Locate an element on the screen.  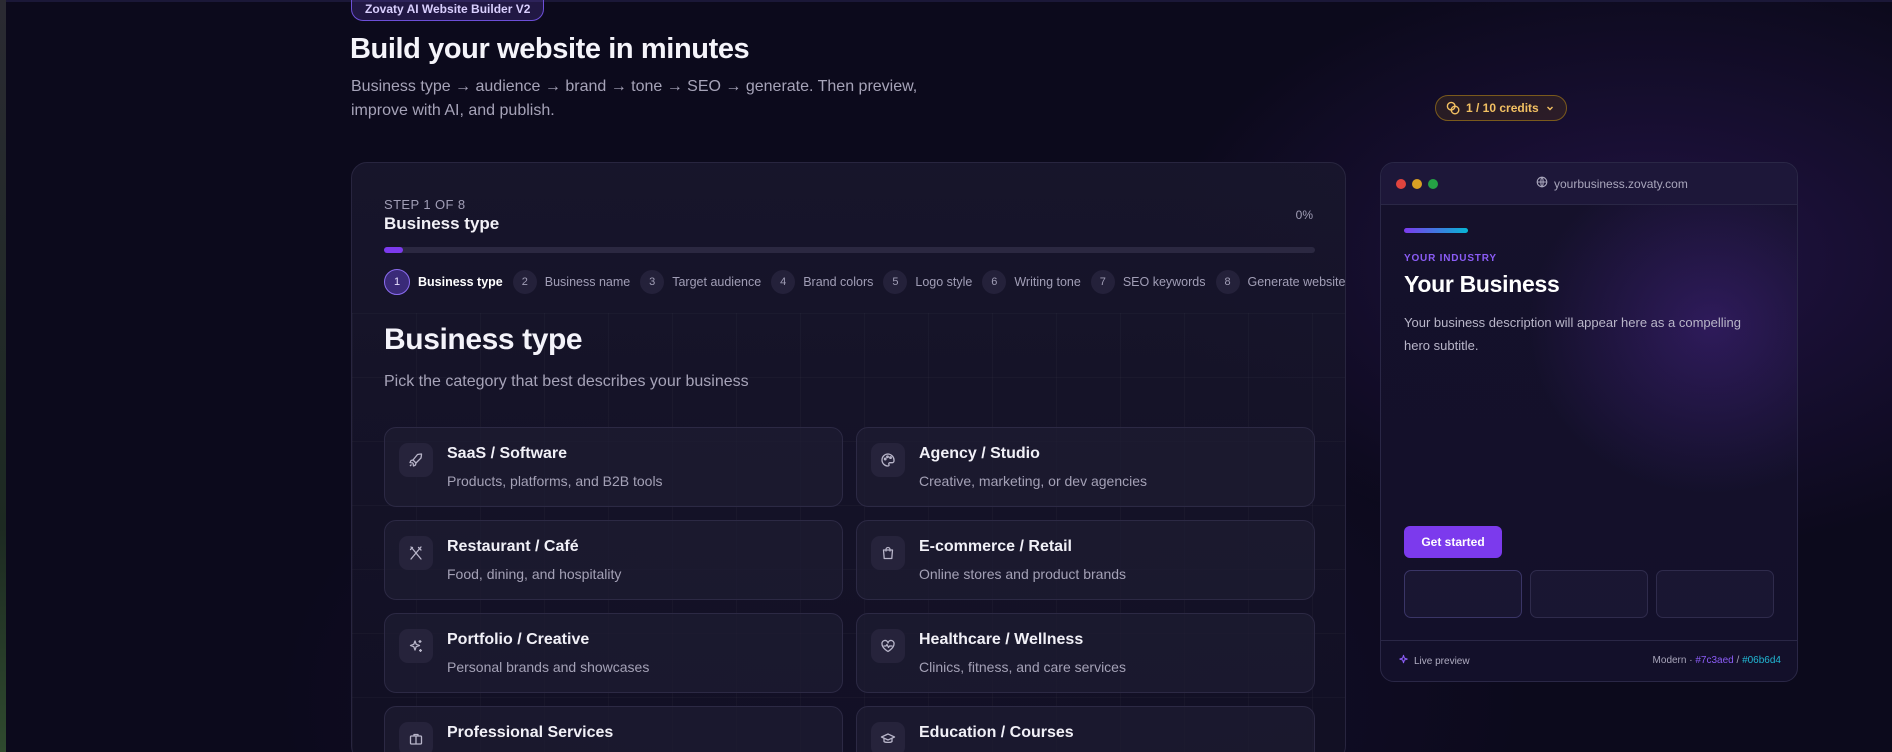
option-title: Portfolio / Creative is located at coordinates (518, 639).